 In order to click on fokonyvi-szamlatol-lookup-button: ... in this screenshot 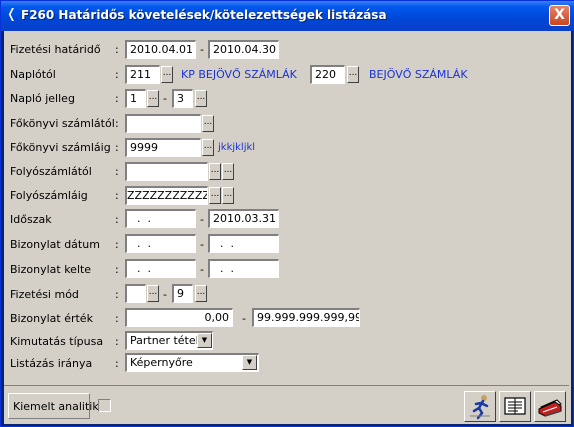, I will do `click(208, 123)`.